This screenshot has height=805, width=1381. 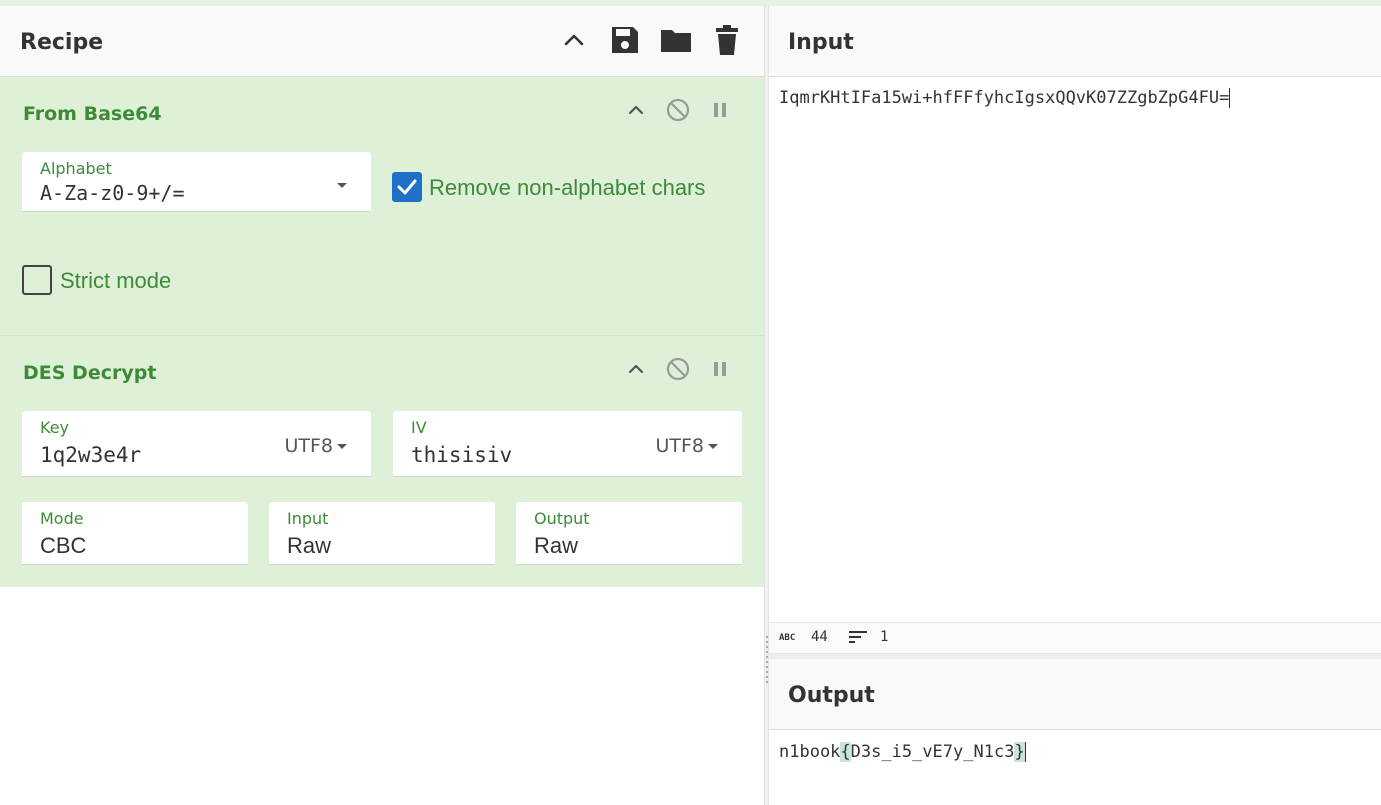 I want to click on recipe-header: Recipe, so click(x=382, y=41).